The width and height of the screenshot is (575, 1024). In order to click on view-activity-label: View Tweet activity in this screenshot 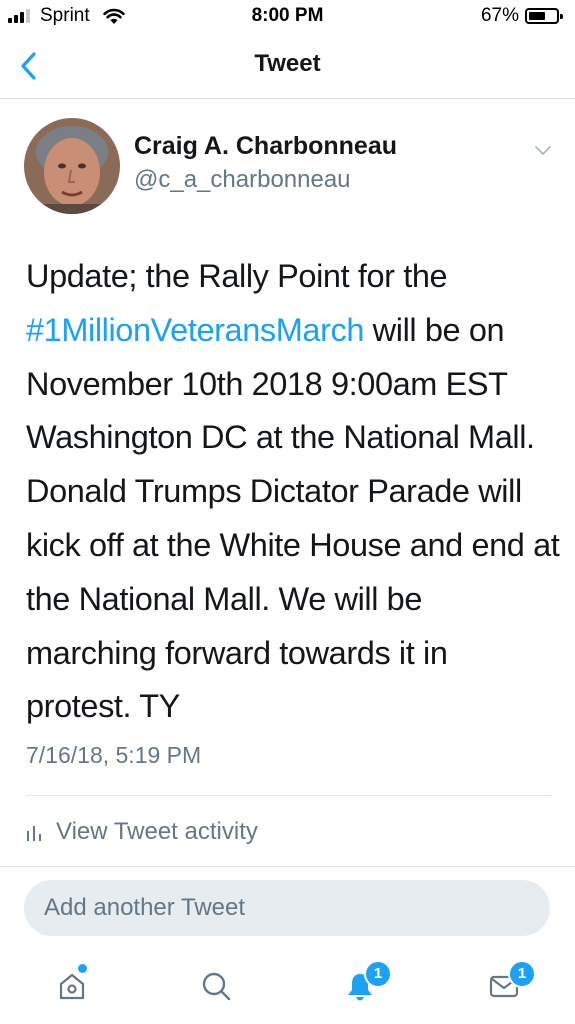, I will do `click(157, 831)`.